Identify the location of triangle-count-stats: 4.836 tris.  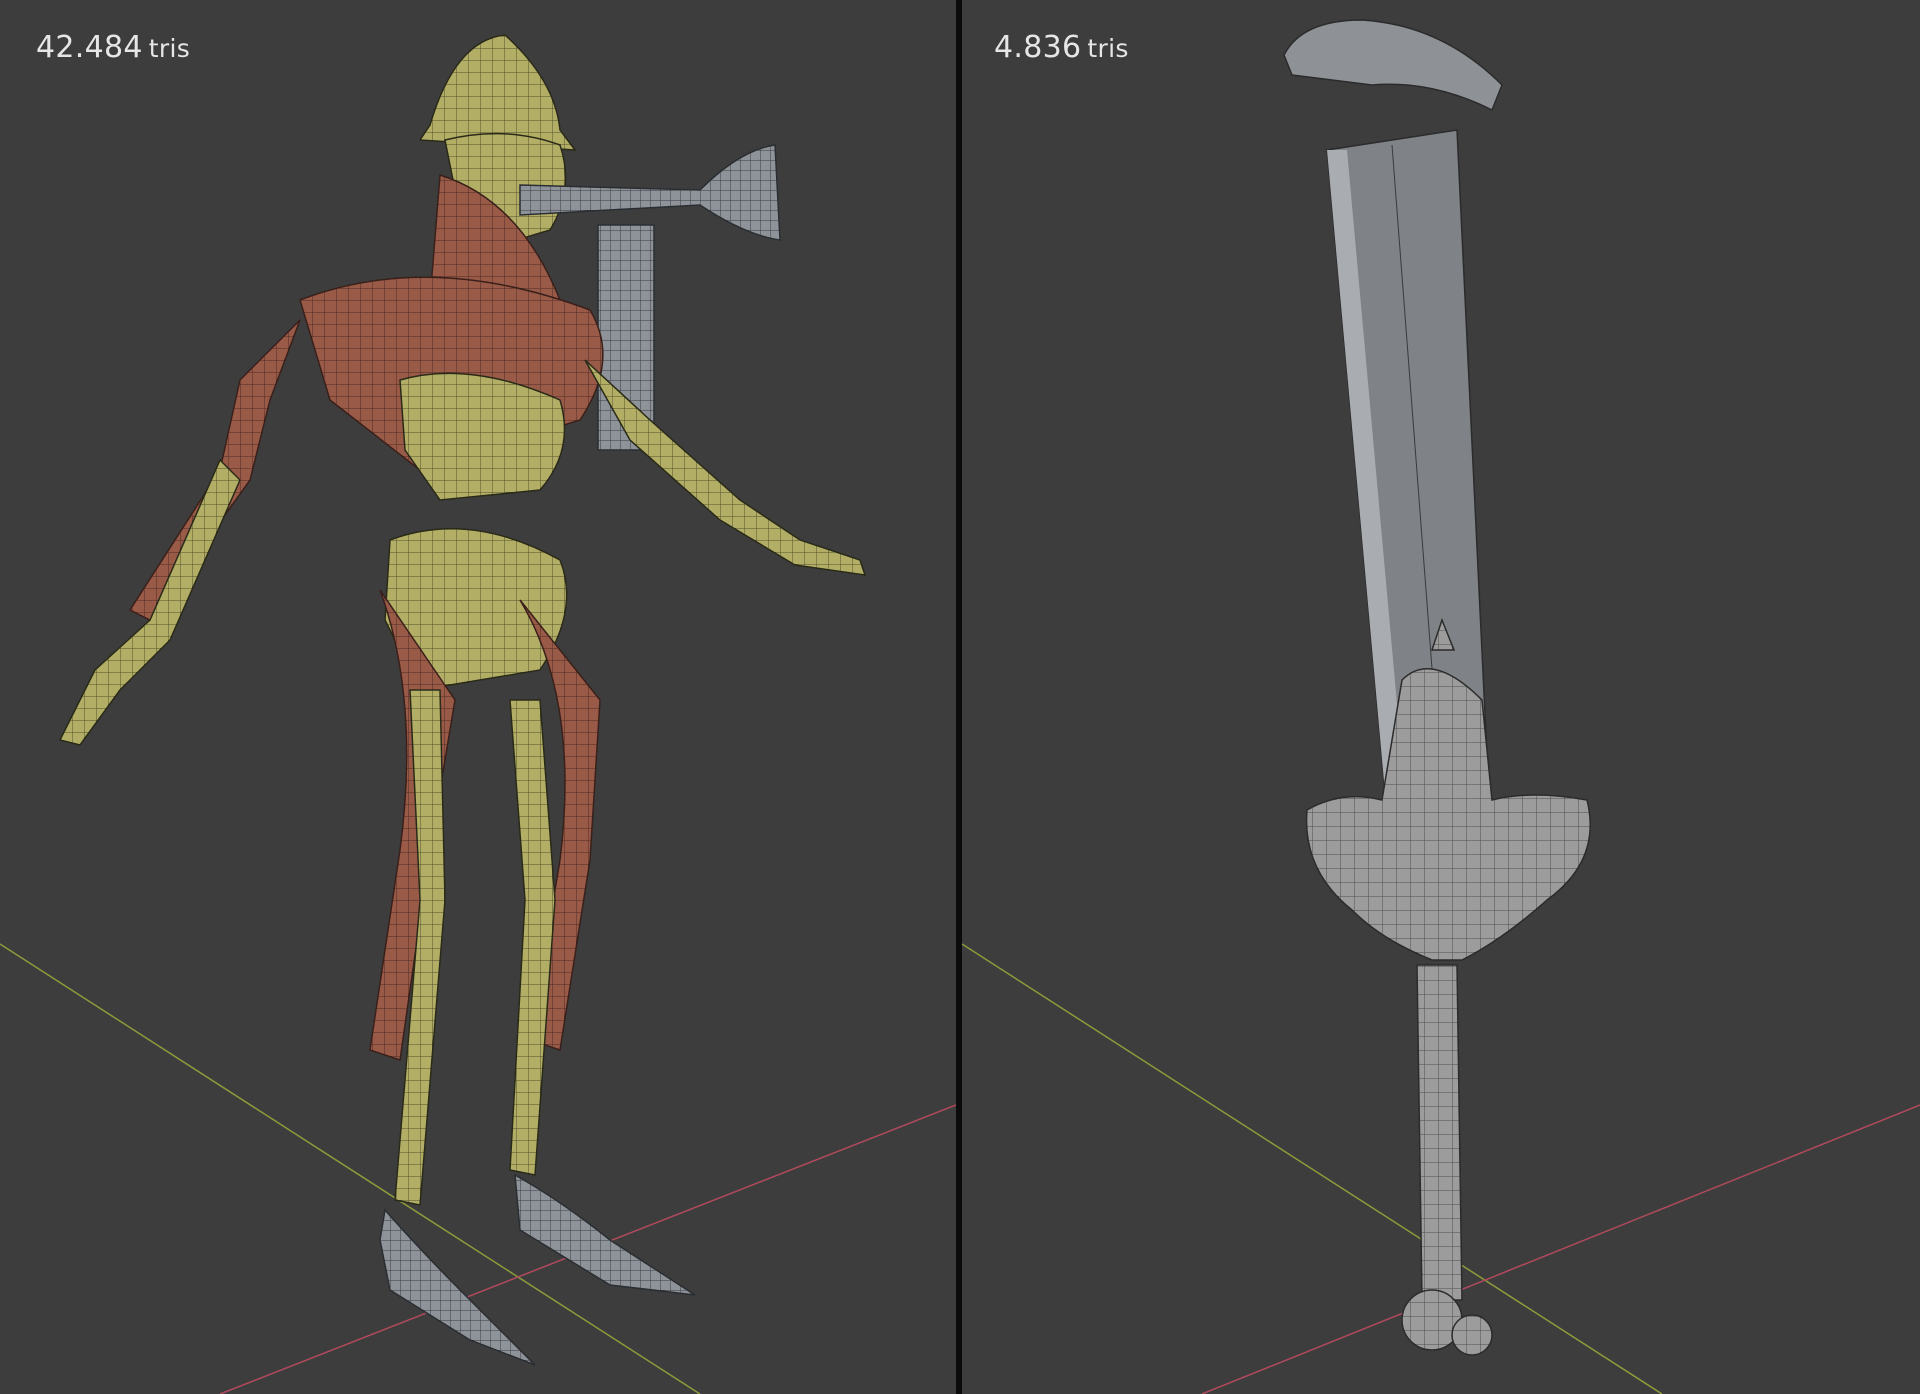
(1061, 47).